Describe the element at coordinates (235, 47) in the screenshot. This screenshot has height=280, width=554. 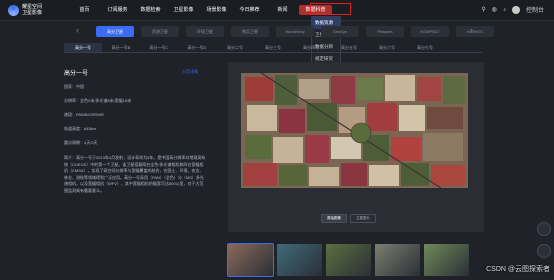
I see `satellite-tab-4: 高分二号` at that location.